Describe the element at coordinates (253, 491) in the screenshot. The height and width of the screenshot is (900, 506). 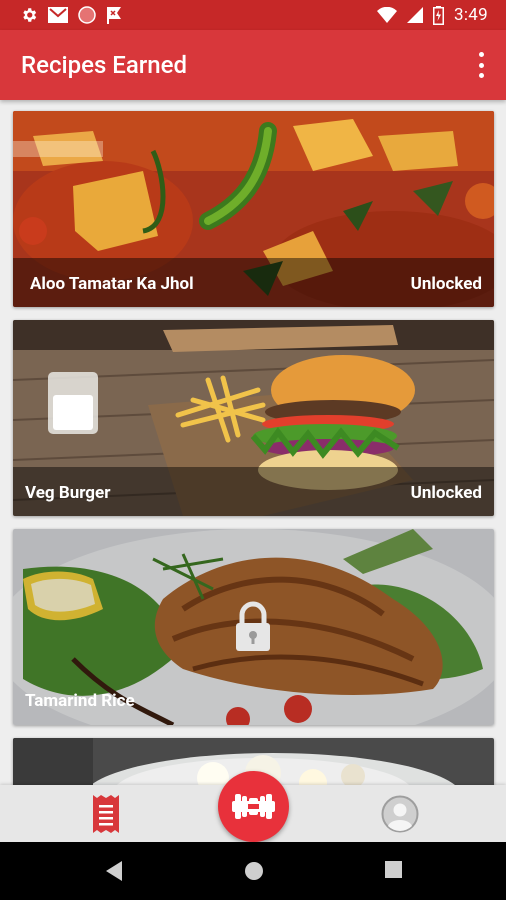
I see `recipe-caption-bar: Veg Burger Unlocked` at that location.